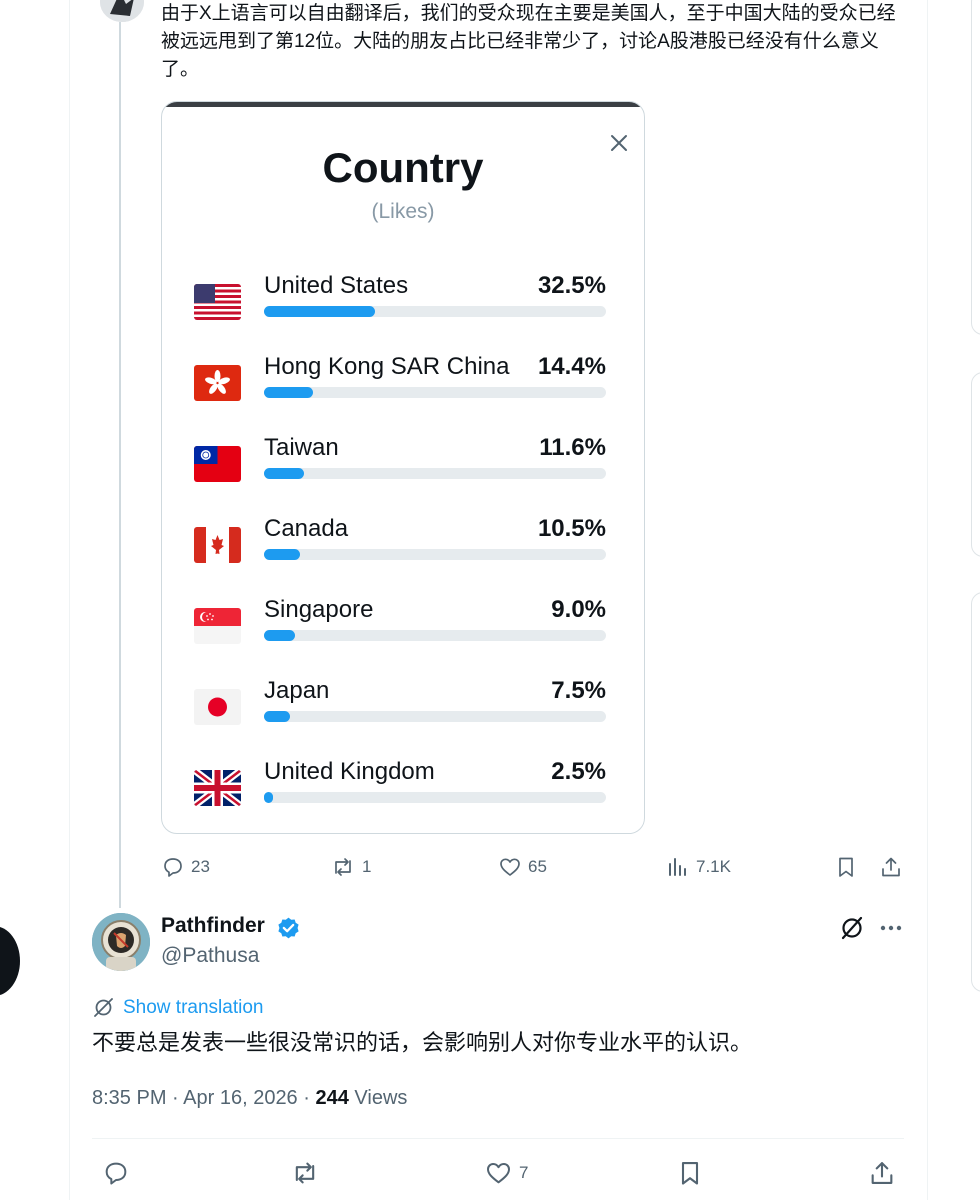 Image resolution: width=980 pixels, height=1200 pixels. I want to click on country-percentage: 2.5%, so click(578, 771).